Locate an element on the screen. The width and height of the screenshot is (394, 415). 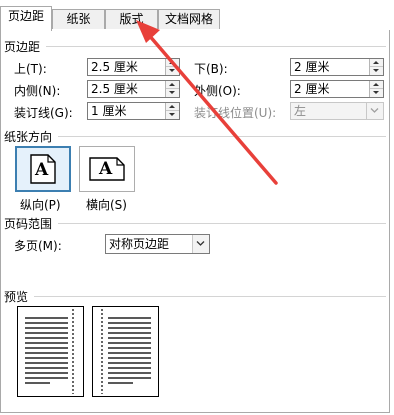
tab-paper: 纸张 is located at coordinates (78, 19).